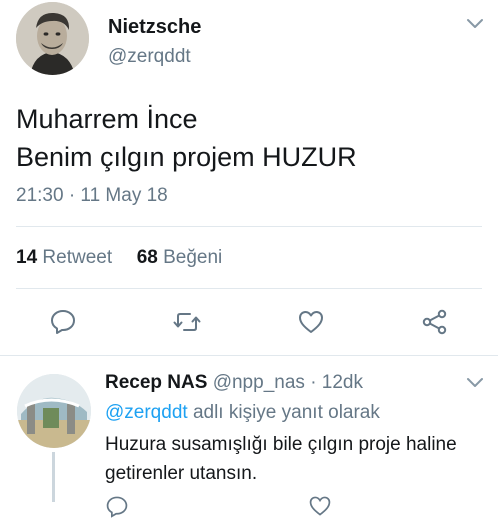 Image resolution: width=498 pixels, height=518 pixels. What do you see at coordinates (156, 382) in the screenshot?
I see `reply-author-name: Recep NAS` at bounding box center [156, 382].